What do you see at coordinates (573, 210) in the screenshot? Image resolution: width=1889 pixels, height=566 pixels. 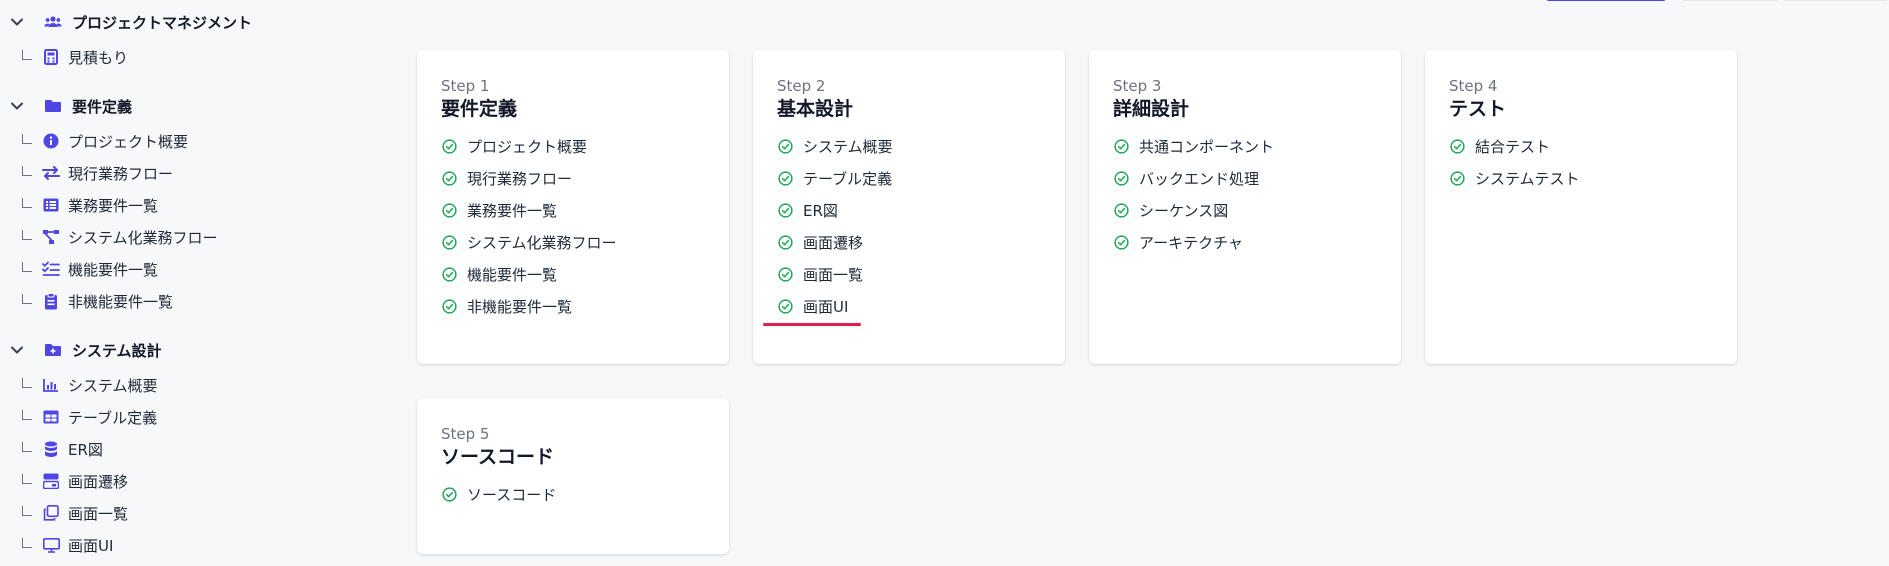 I see `task-item: 業務要件一覧` at bounding box center [573, 210].